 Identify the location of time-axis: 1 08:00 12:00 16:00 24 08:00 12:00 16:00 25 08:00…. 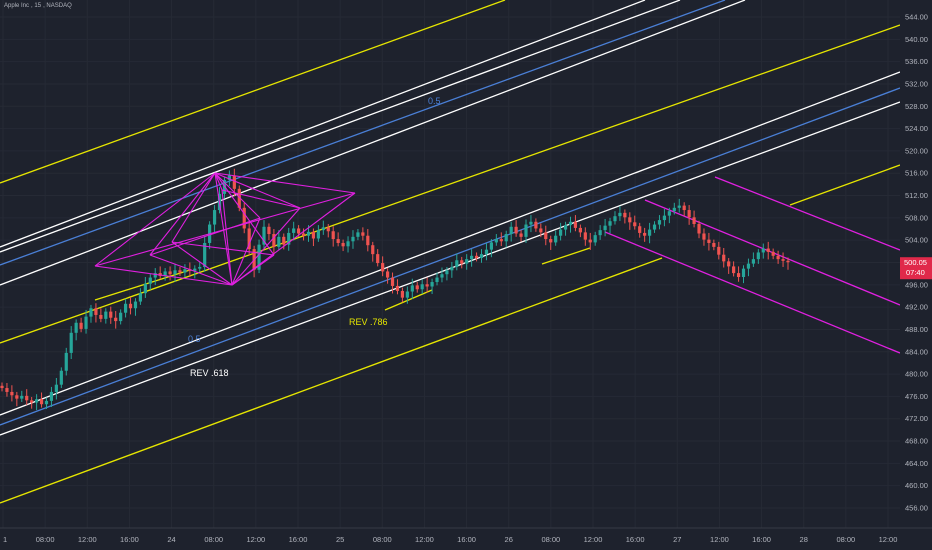
(466, 538).